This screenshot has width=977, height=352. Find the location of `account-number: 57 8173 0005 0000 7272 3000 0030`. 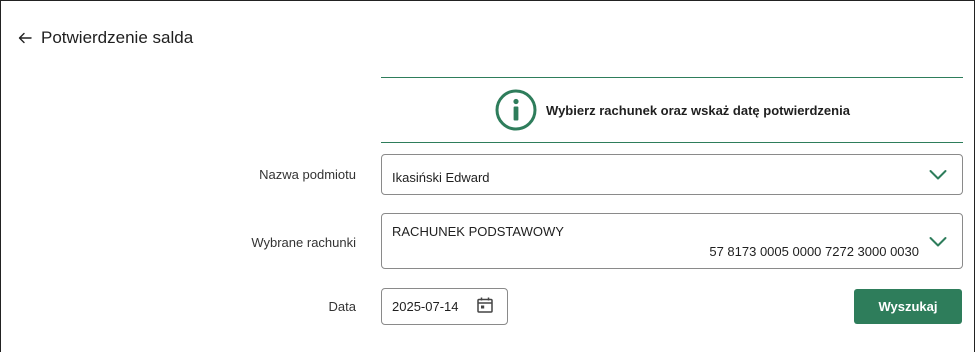

account-number: 57 8173 0005 0000 7272 3000 0030 is located at coordinates (814, 251).